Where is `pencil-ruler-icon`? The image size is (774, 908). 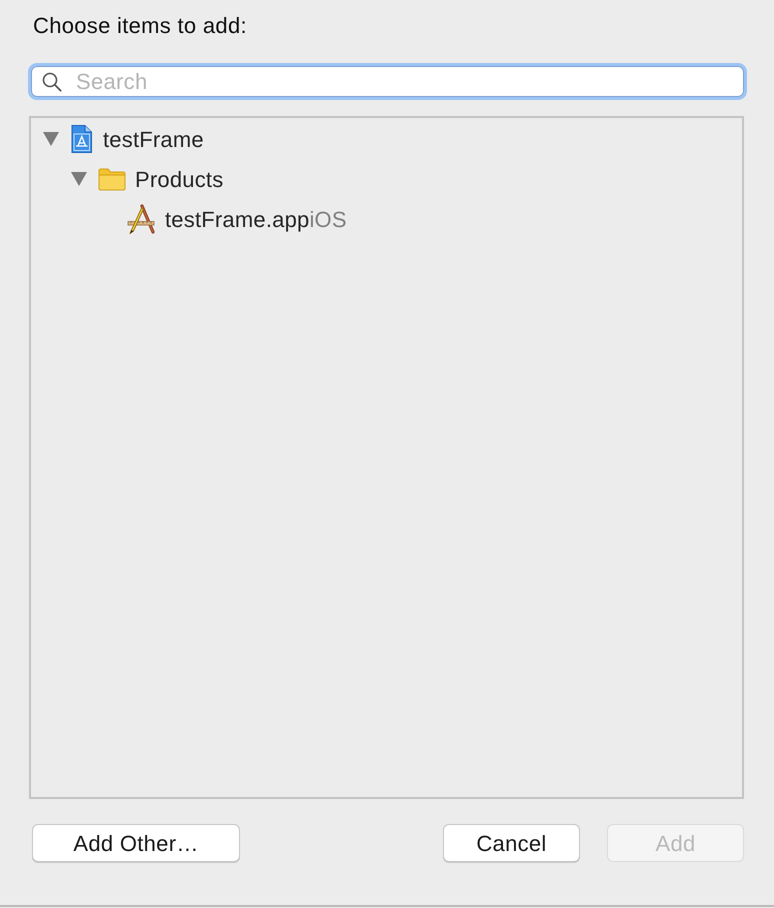 pencil-ruler-icon is located at coordinates (141, 219).